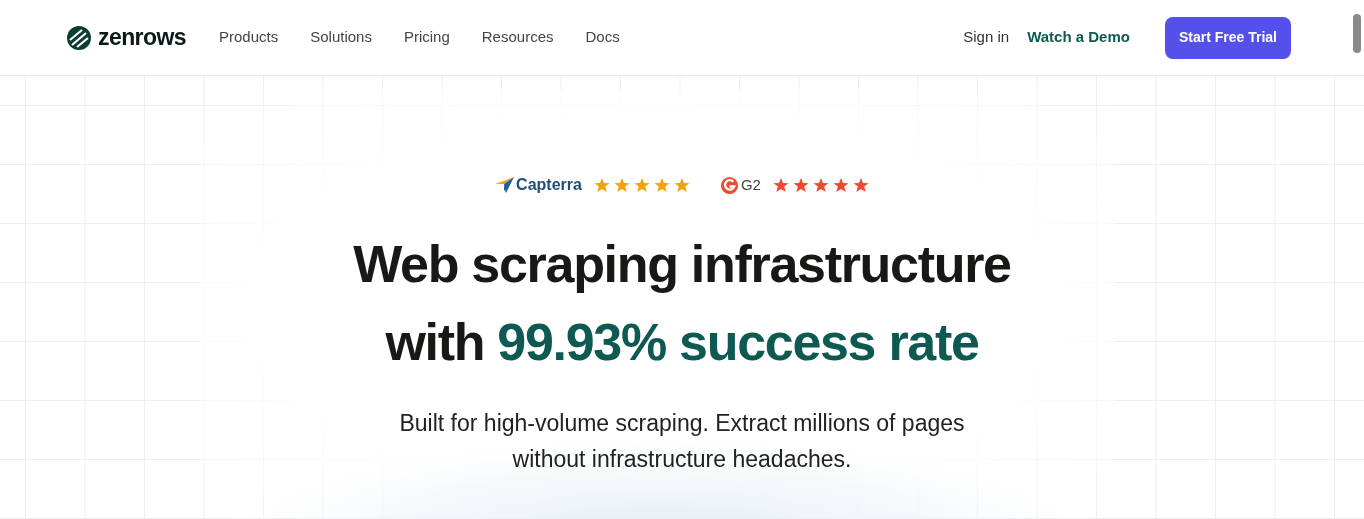 This screenshot has height=519, width=1364. Describe the element at coordinates (1357, 33) in the screenshot. I see `scrollbar-thumb` at that location.